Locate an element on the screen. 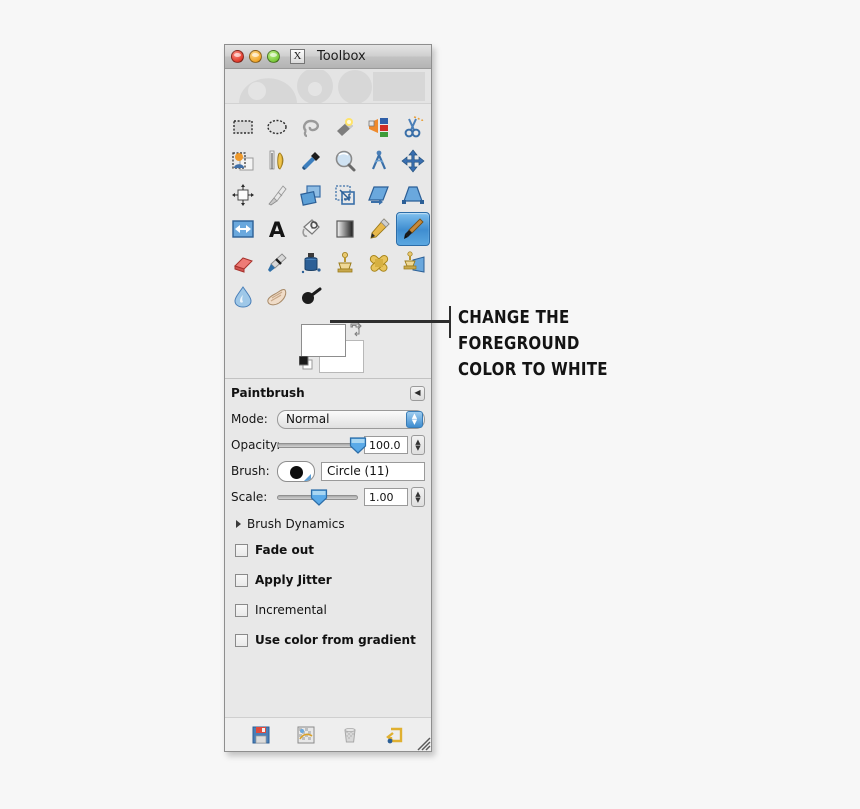  paintbrush-icon is located at coordinates (414, 228).